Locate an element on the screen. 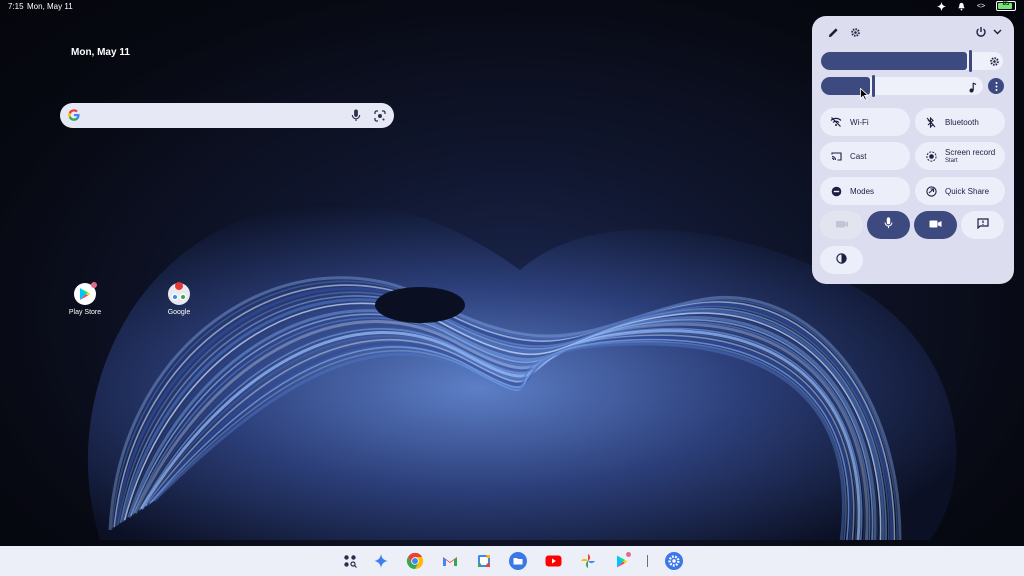 The width and height of the screenshot is (1024, 576). gmail-icon is located at coordinates (450, 561).